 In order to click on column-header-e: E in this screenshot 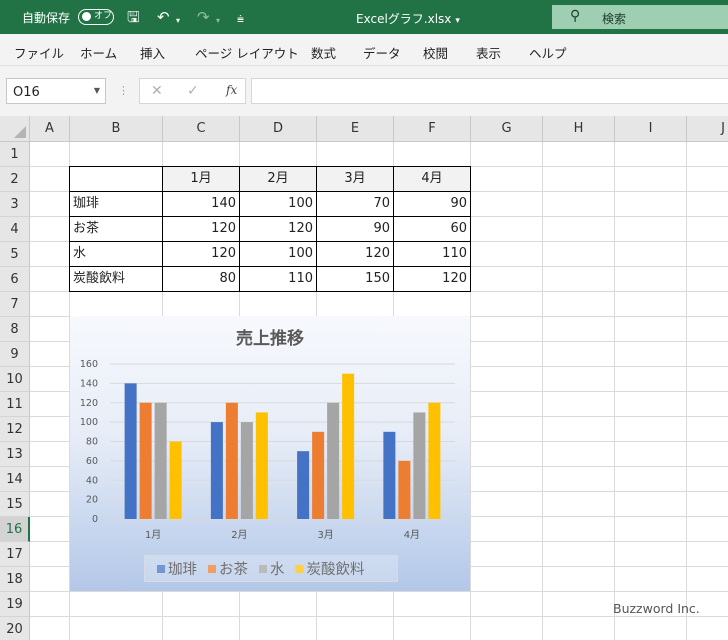, I will do `click(355, 129)`.